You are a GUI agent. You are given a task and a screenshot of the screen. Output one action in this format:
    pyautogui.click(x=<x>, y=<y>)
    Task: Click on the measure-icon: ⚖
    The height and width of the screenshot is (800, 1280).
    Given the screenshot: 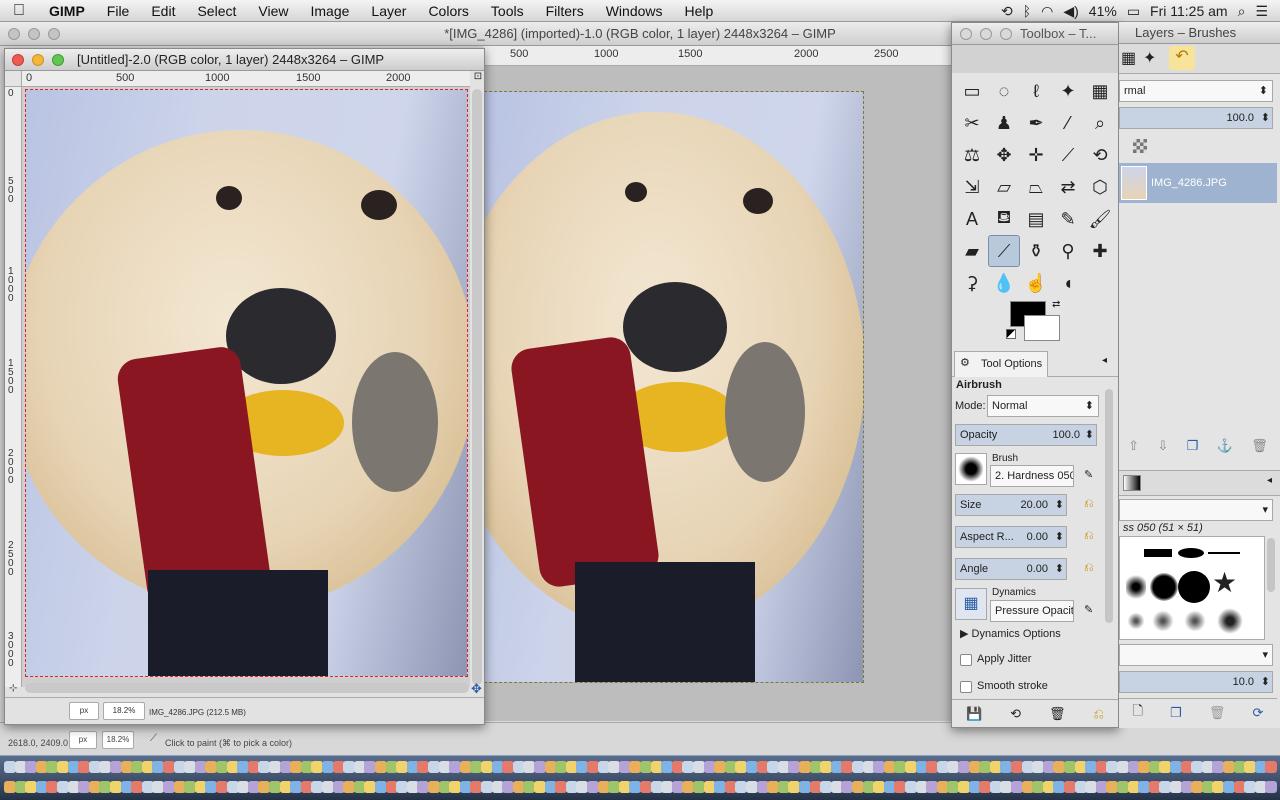 What is the action you would take?
    pyautogui.click(x=972, y=155)
    